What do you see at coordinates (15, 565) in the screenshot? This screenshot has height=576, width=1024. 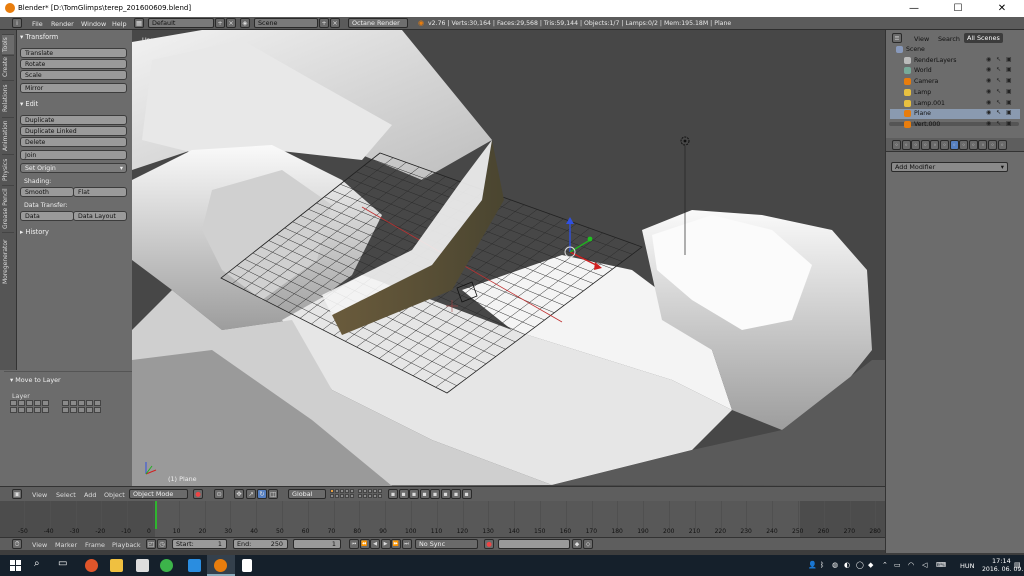 I see `start-button-icon` at bounding box center [15, 565].